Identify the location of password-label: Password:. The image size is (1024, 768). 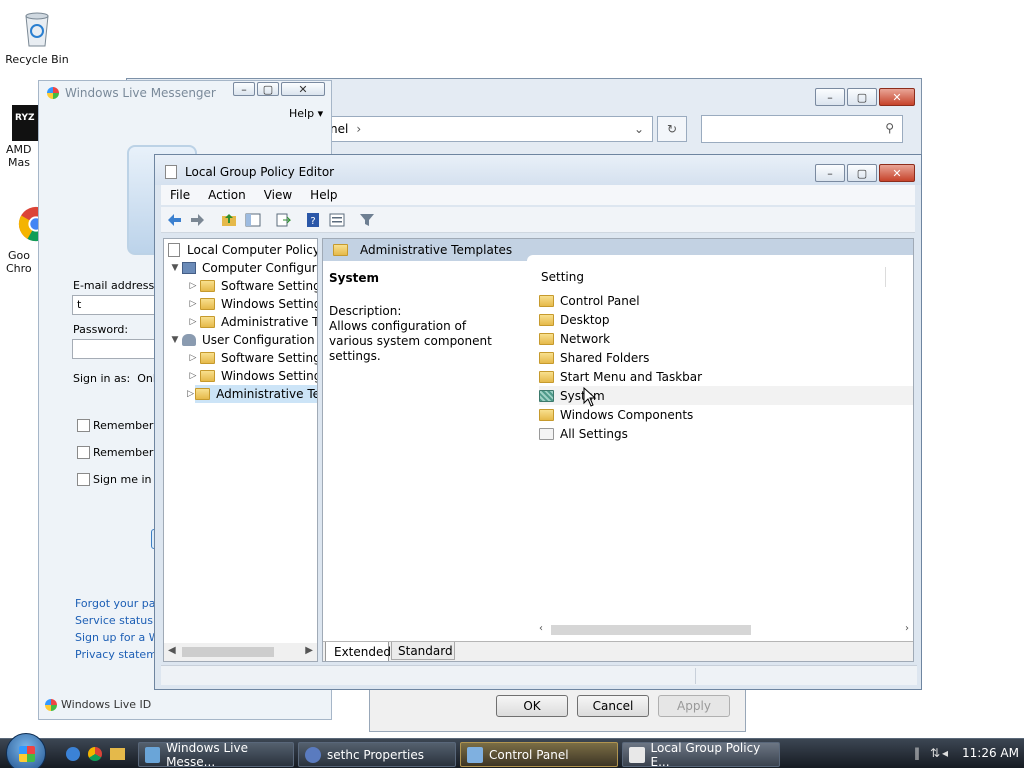
(101, 329).